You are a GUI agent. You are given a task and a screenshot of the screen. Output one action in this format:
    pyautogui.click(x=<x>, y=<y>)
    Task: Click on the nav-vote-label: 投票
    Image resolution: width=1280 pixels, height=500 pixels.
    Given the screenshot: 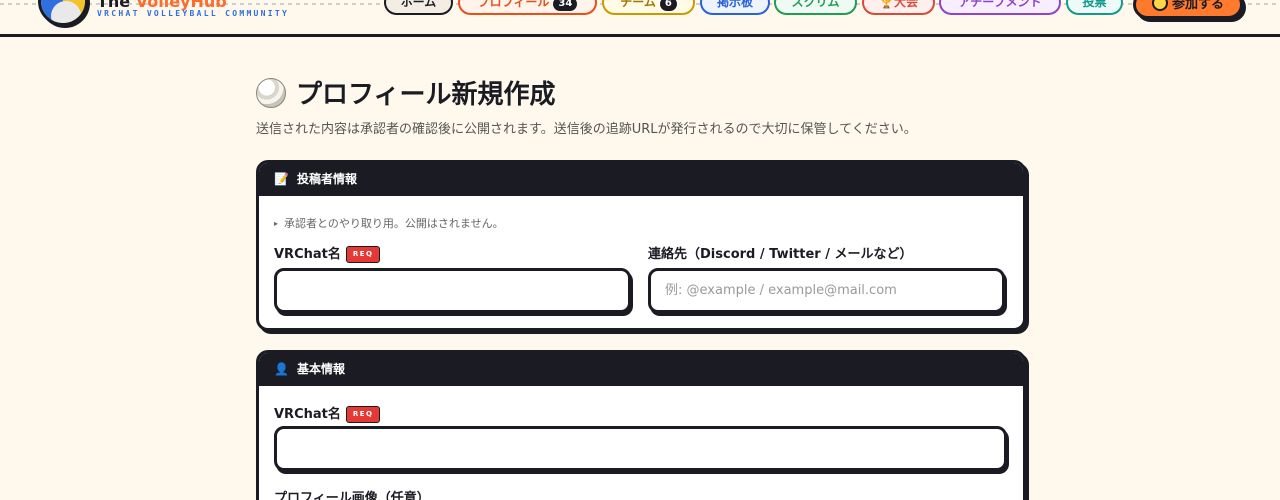 What is the action you would take?
    pyautogui.click(x=1094, y=4)
    